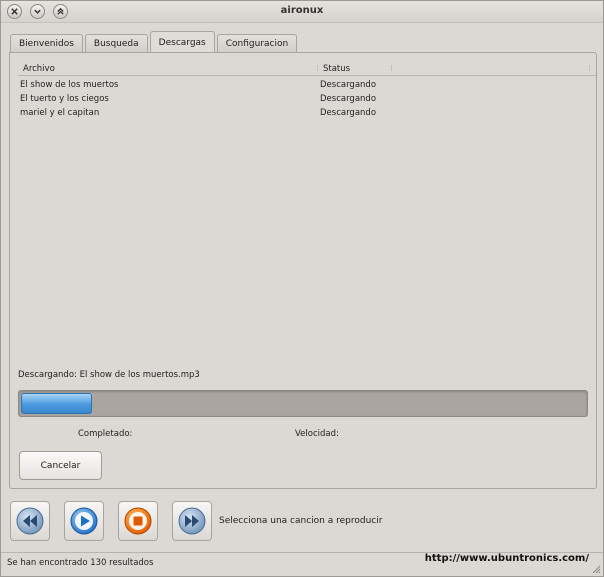 The image size is (604, 577). What do you see at coordinates (60, 113) in the screenshot?
I see `list-item-file: mariel y el capitan` at bounding box center [60, 113].